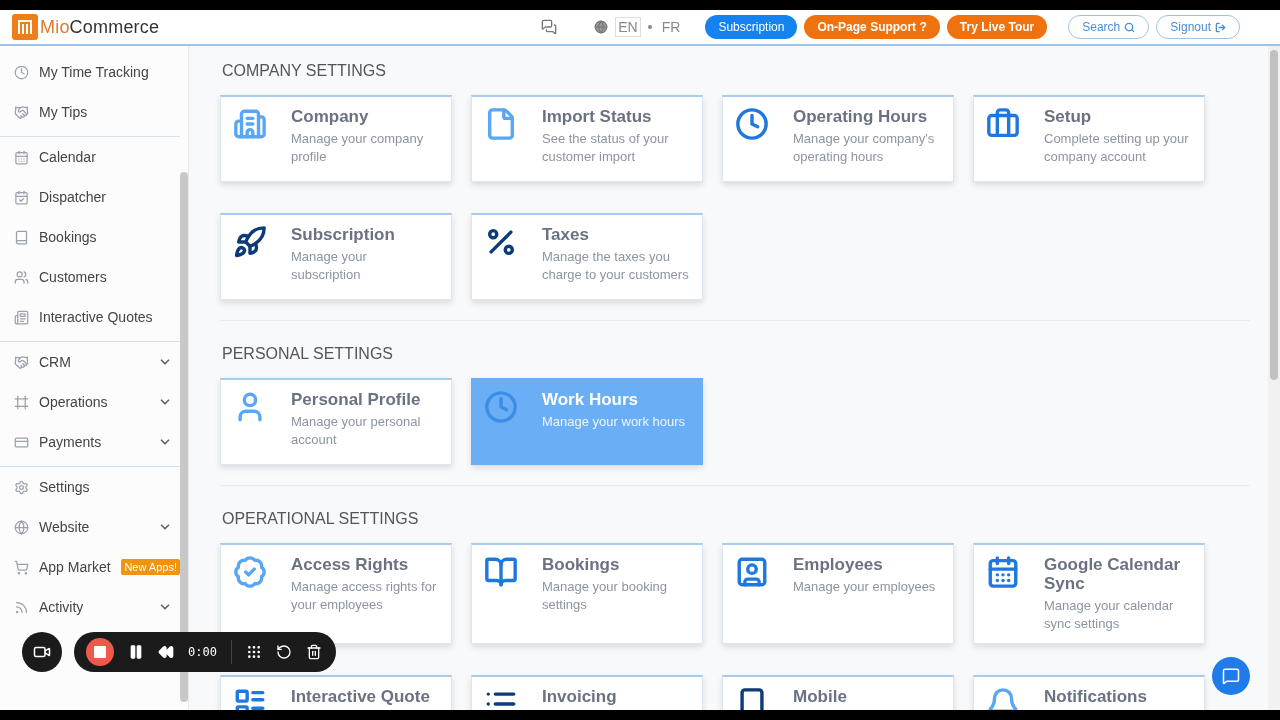  What do you see at coordinates (21, 277) in the screenshot?
I see `users-icon` at bounding box center [21, 277].